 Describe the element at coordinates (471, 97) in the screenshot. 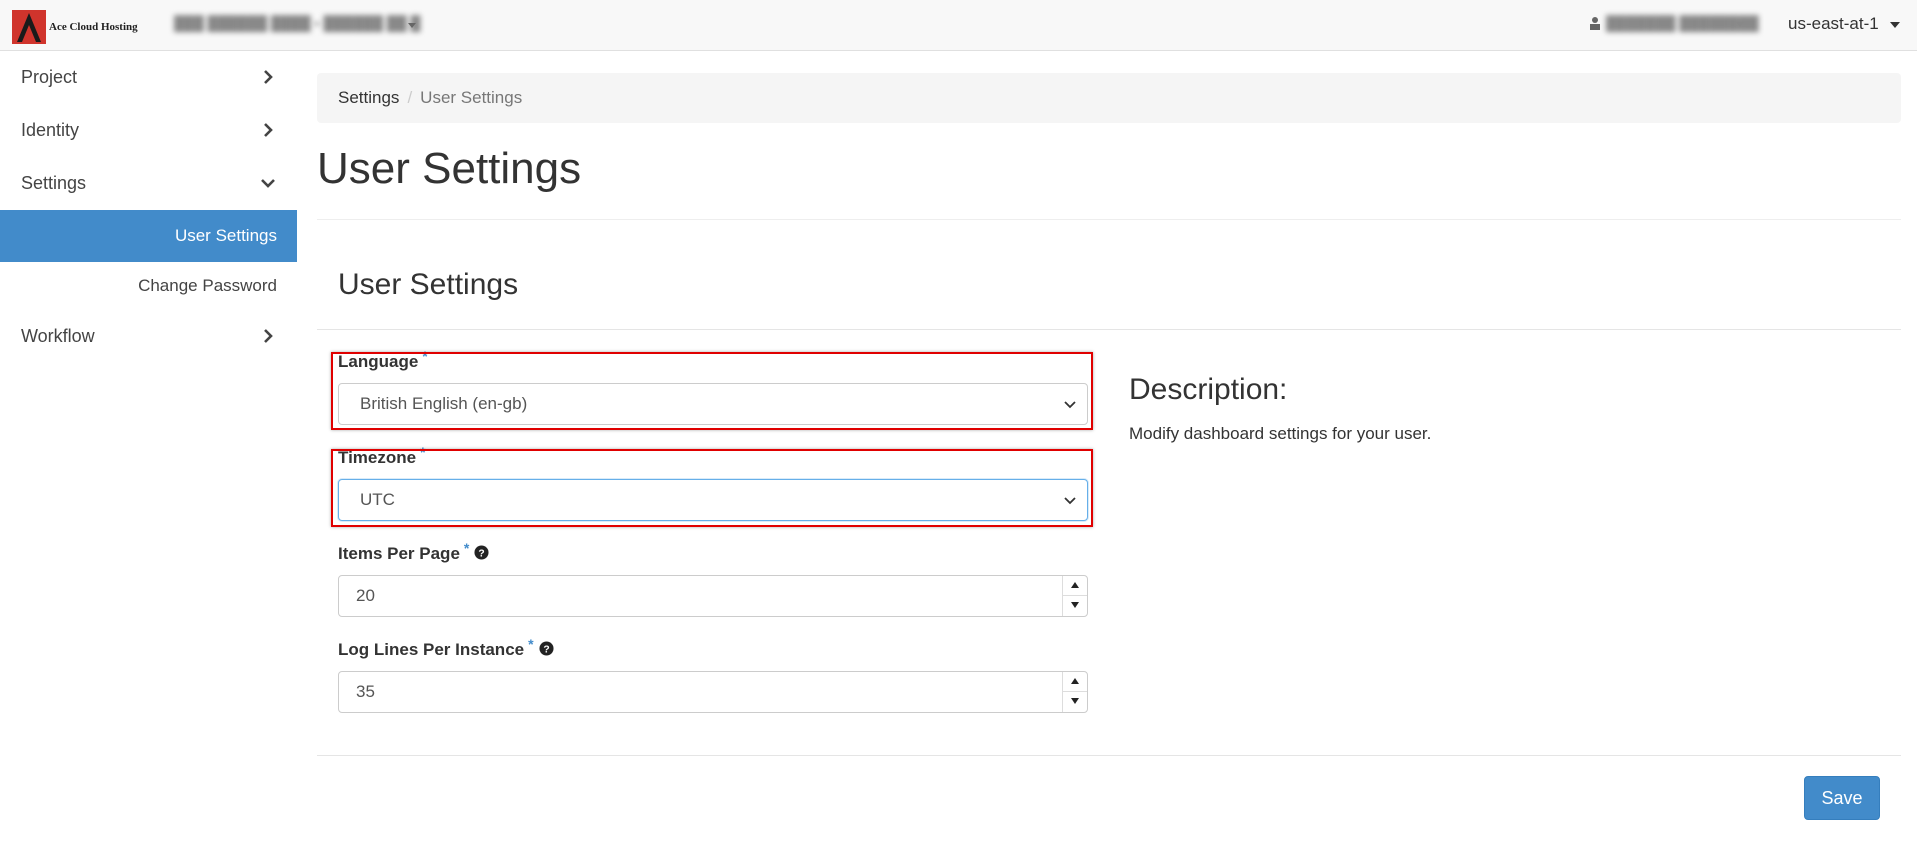

I see `breadcrumb-current: User Settings` at that location.